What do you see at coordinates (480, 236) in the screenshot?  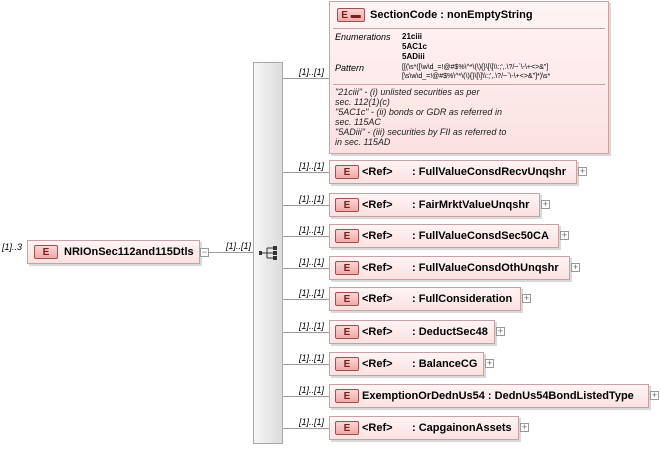 I see `child-name: : FullValueConsdSec50CA` at bounding box center [480, 236].